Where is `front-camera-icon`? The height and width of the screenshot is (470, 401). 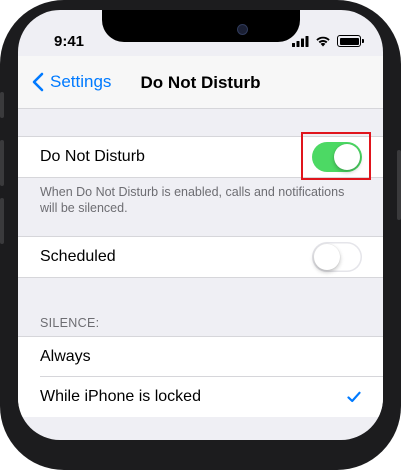
front-camera-icon is located at coordinates (242, 29).